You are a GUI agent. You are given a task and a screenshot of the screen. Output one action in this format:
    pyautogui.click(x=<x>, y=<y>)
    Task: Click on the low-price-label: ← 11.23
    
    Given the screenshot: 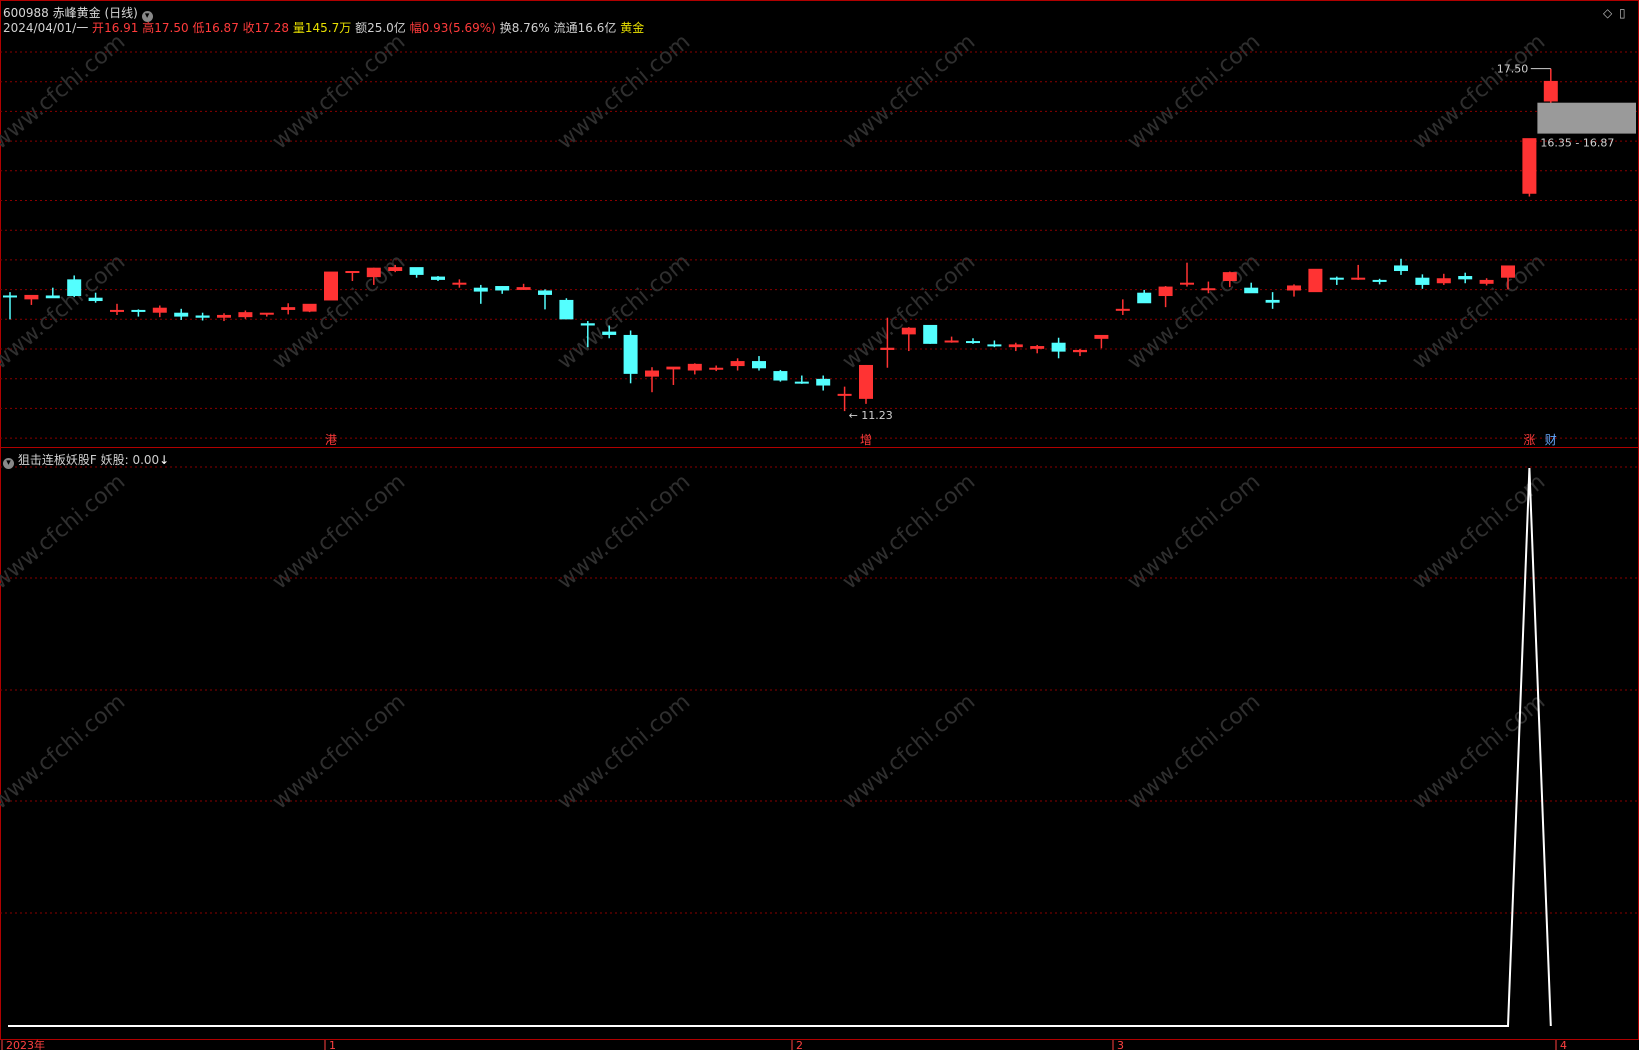 What is the action you would take?
    pyautogui.click(x=871, y=415)
    